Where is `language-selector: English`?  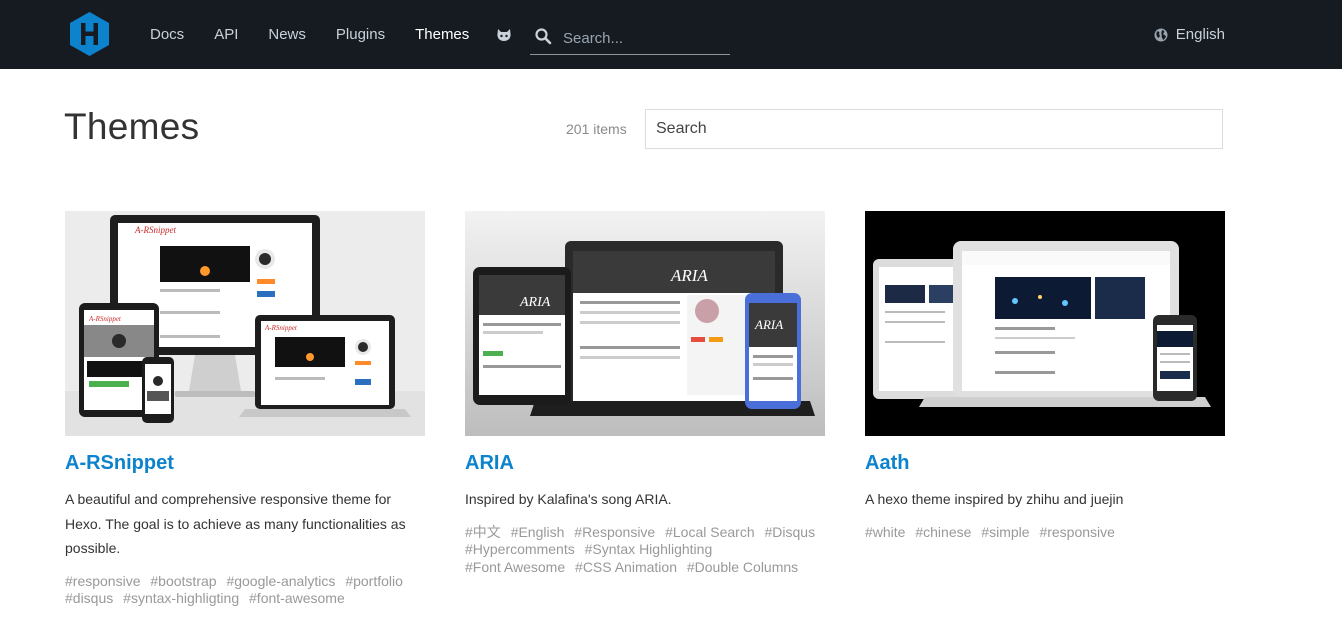 language-selector: English is located at coordinates (1189, 34).